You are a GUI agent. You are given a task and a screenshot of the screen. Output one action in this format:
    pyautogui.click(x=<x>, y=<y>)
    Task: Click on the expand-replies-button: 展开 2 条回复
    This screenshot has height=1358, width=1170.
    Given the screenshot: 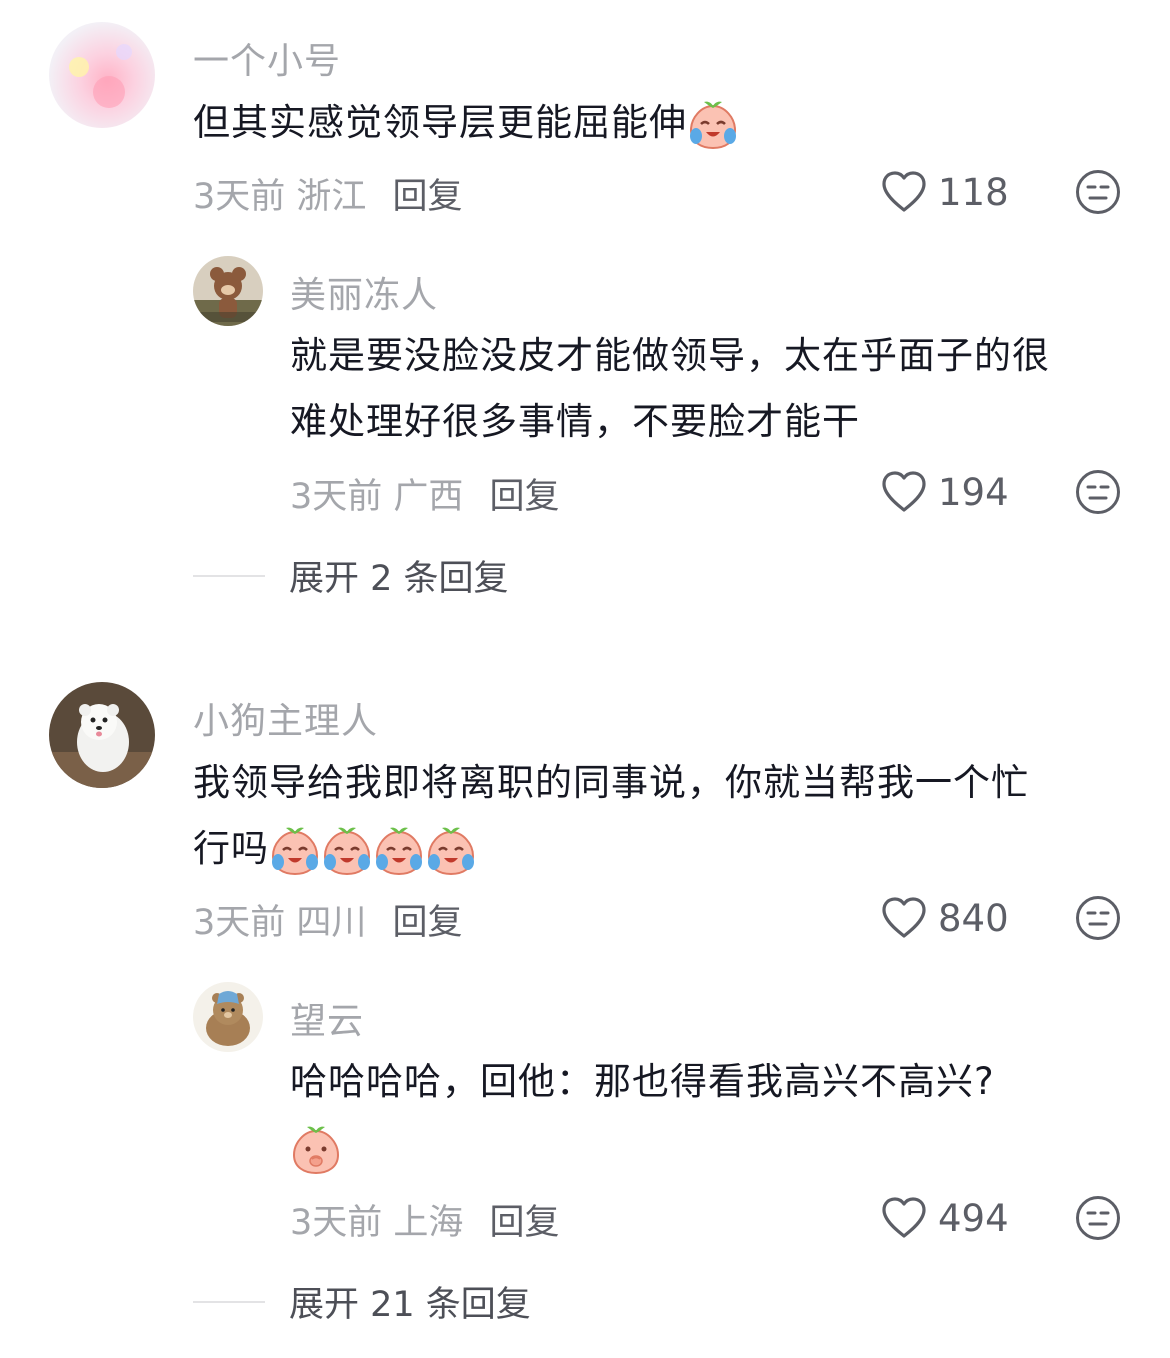 What is the action you would take?
    pyautogui.click(x=351, y=575)
    